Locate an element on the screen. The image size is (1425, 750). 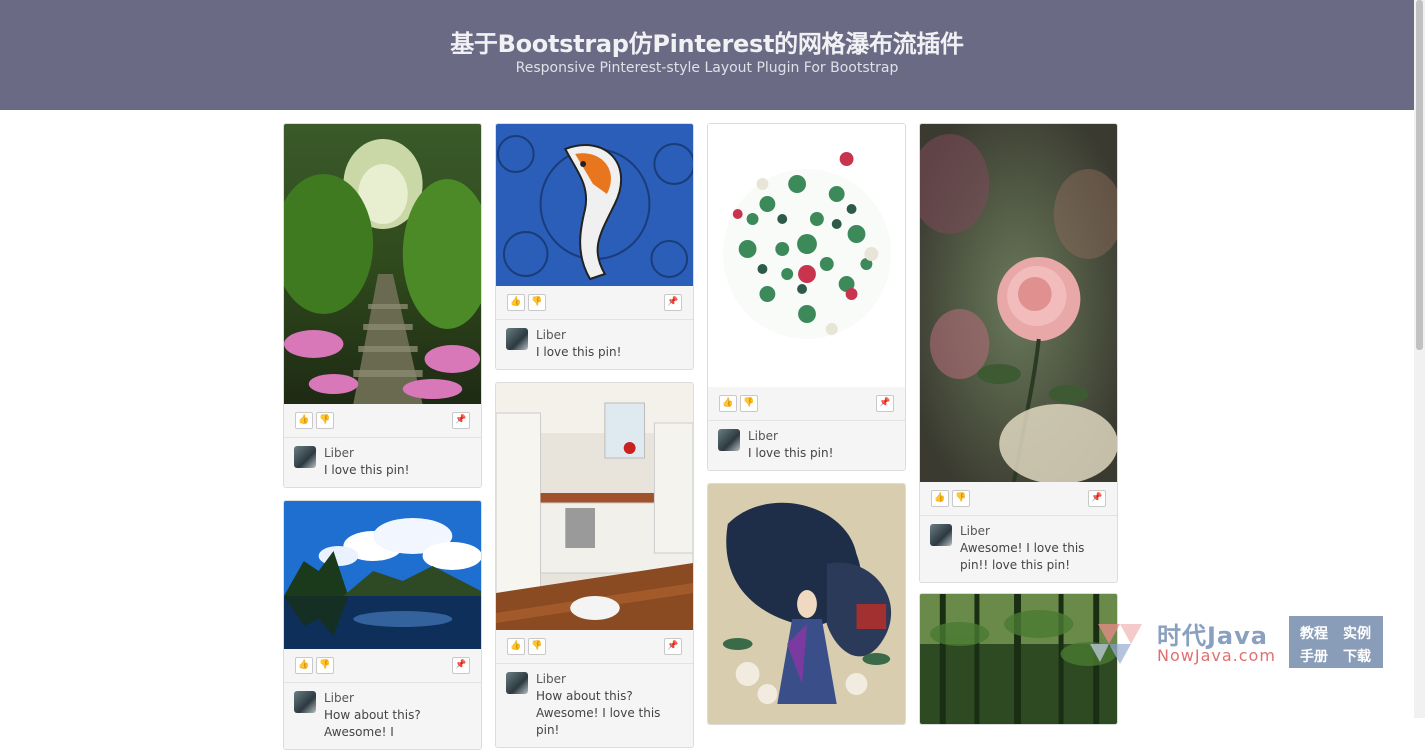
pin-card: 👍 👎 📌 Liber How about this? Awesome! I is located at coordinates (382, 625).